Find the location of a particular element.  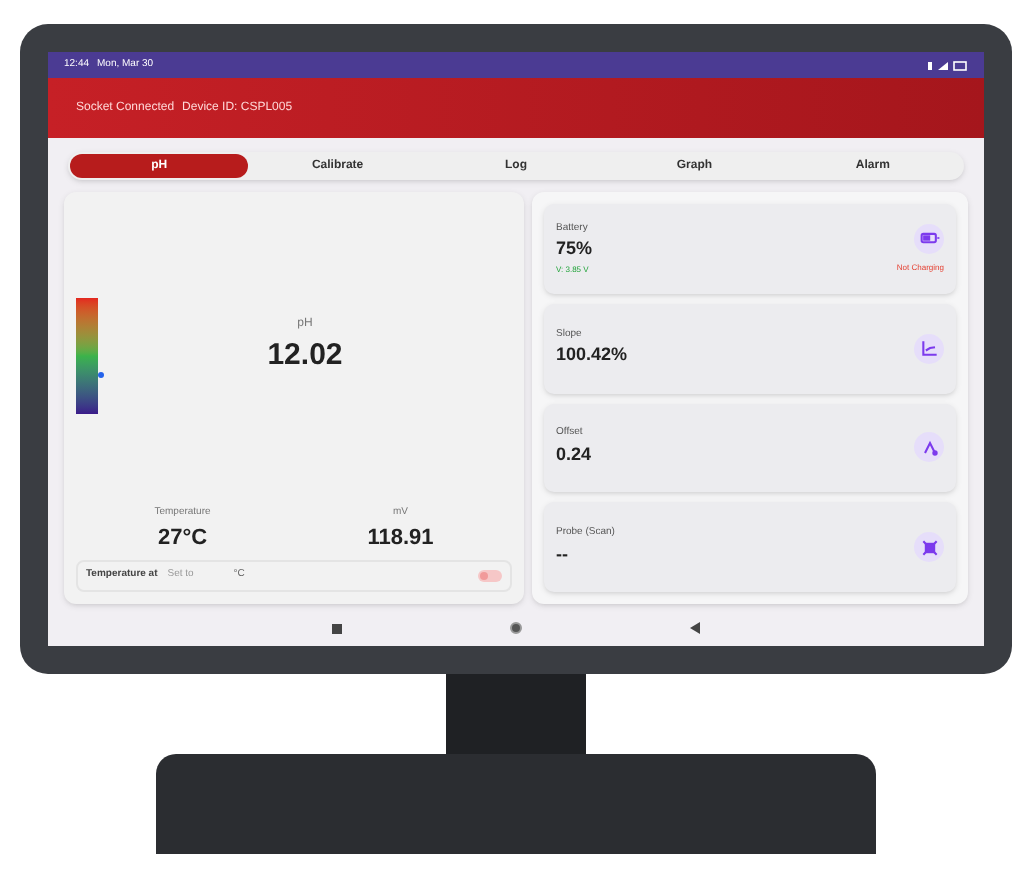

stat-value: 0.24 is located at coordinates (575, 454).